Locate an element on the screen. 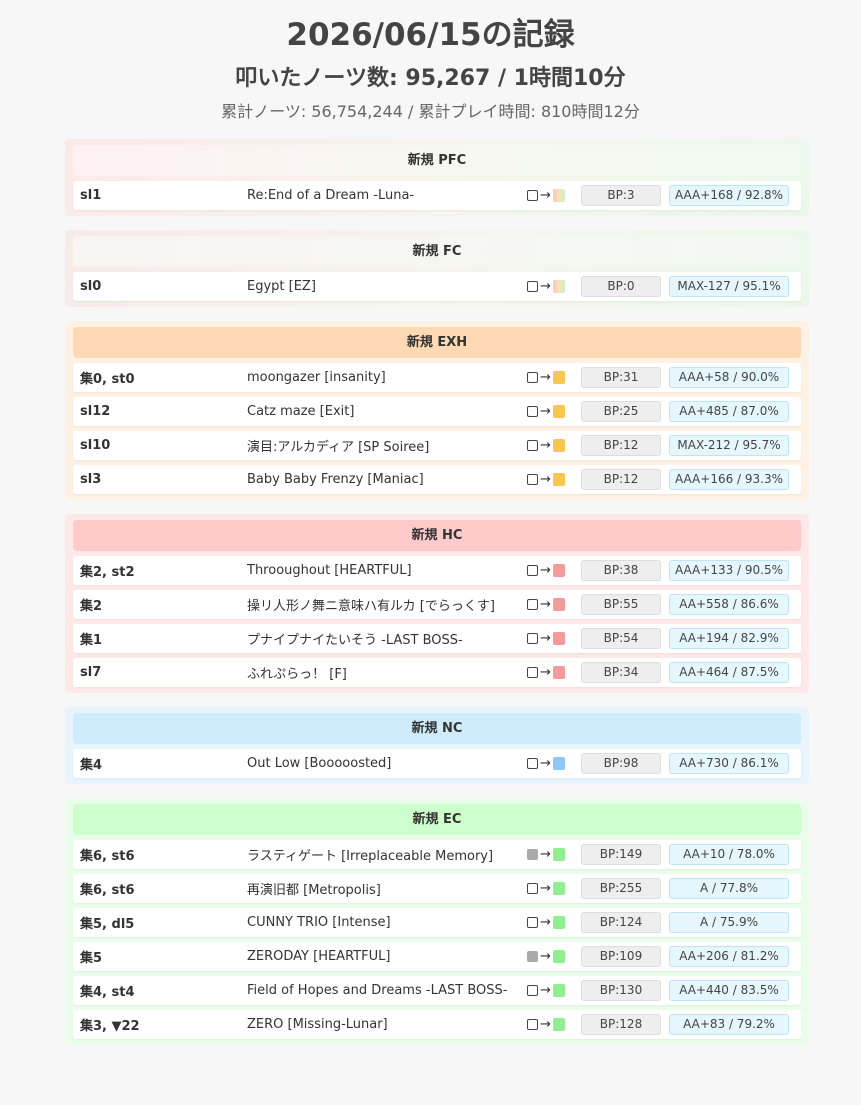 This screenshot has height=1105, width=861. score-badge: A / 75.9% is located at coordinates (729, 922).